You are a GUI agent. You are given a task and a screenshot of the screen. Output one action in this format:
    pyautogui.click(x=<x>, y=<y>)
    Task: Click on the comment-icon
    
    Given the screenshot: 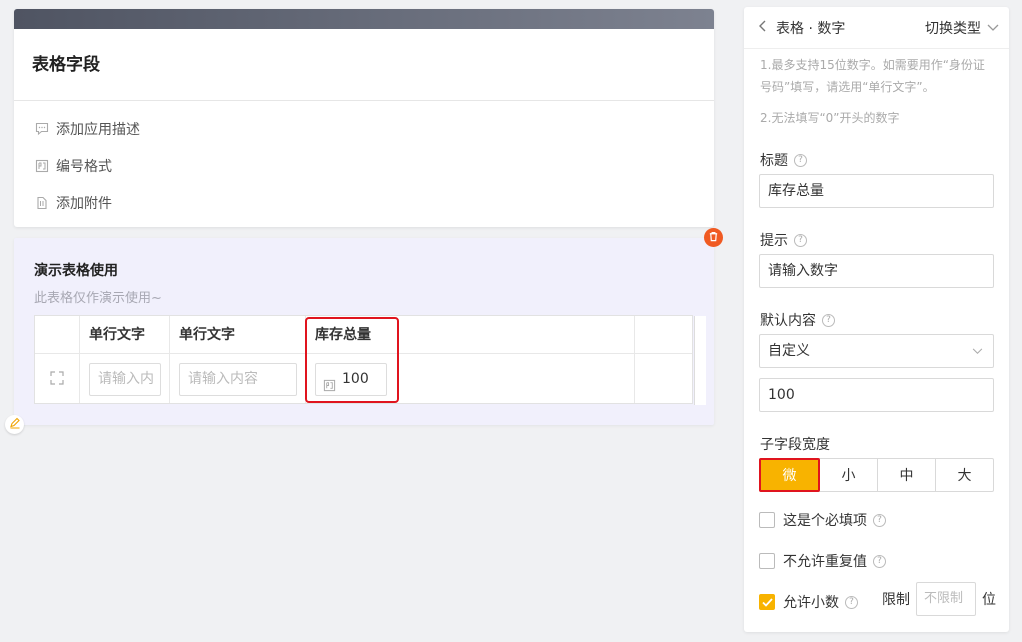 What is the action you would take?
    pyautogui.click(x=42, y=129)
    